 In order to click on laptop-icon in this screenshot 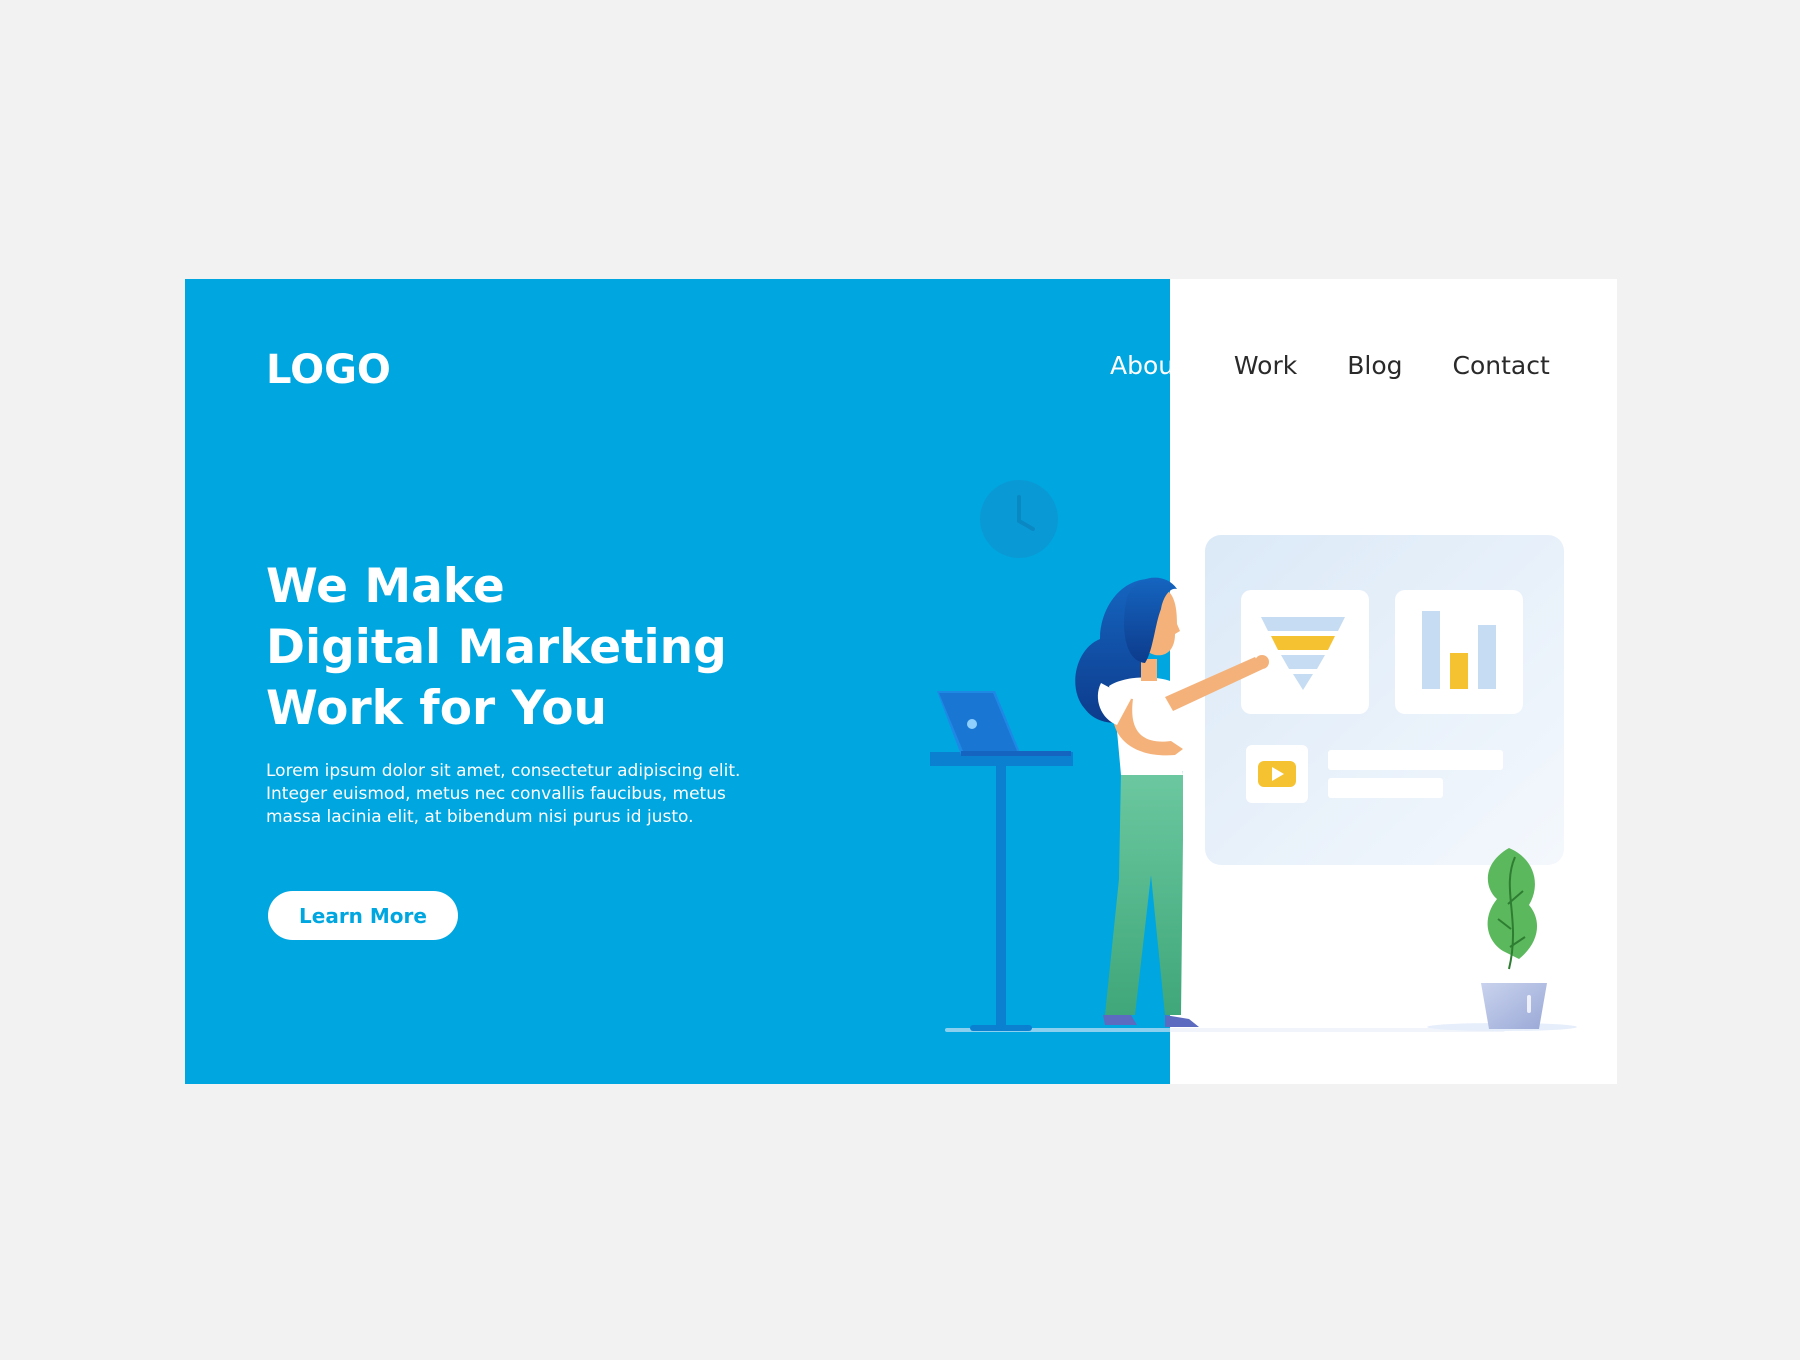, I will do `click(1004, 723)`.